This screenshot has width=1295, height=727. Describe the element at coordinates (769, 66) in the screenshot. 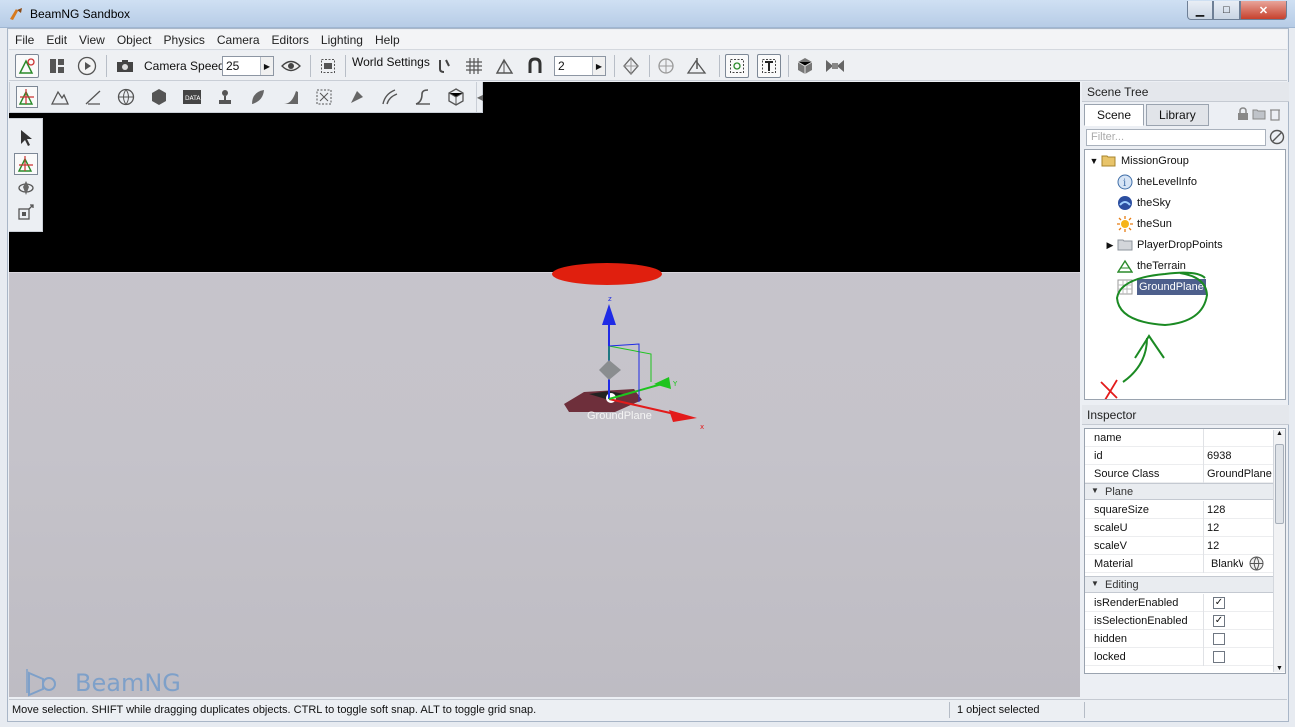

I see `object-text-toggle` at that location.